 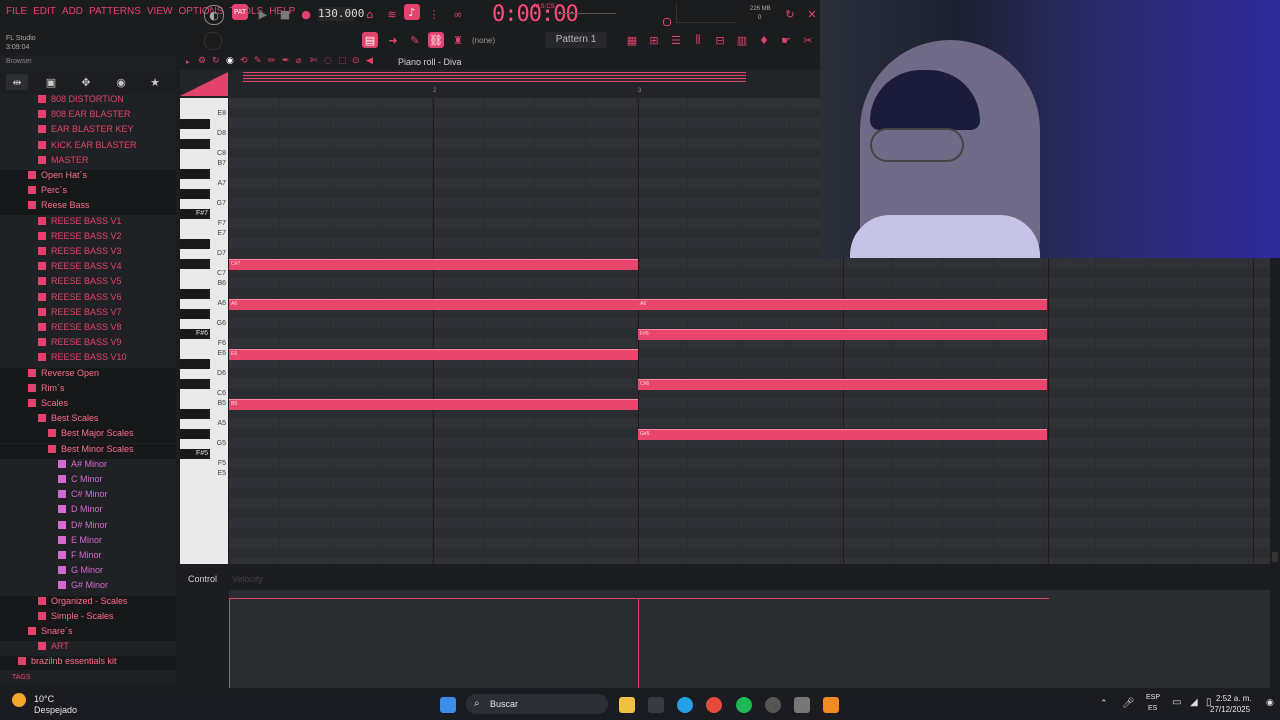 I want to click on weather-icon, so click(x=19, y=700).